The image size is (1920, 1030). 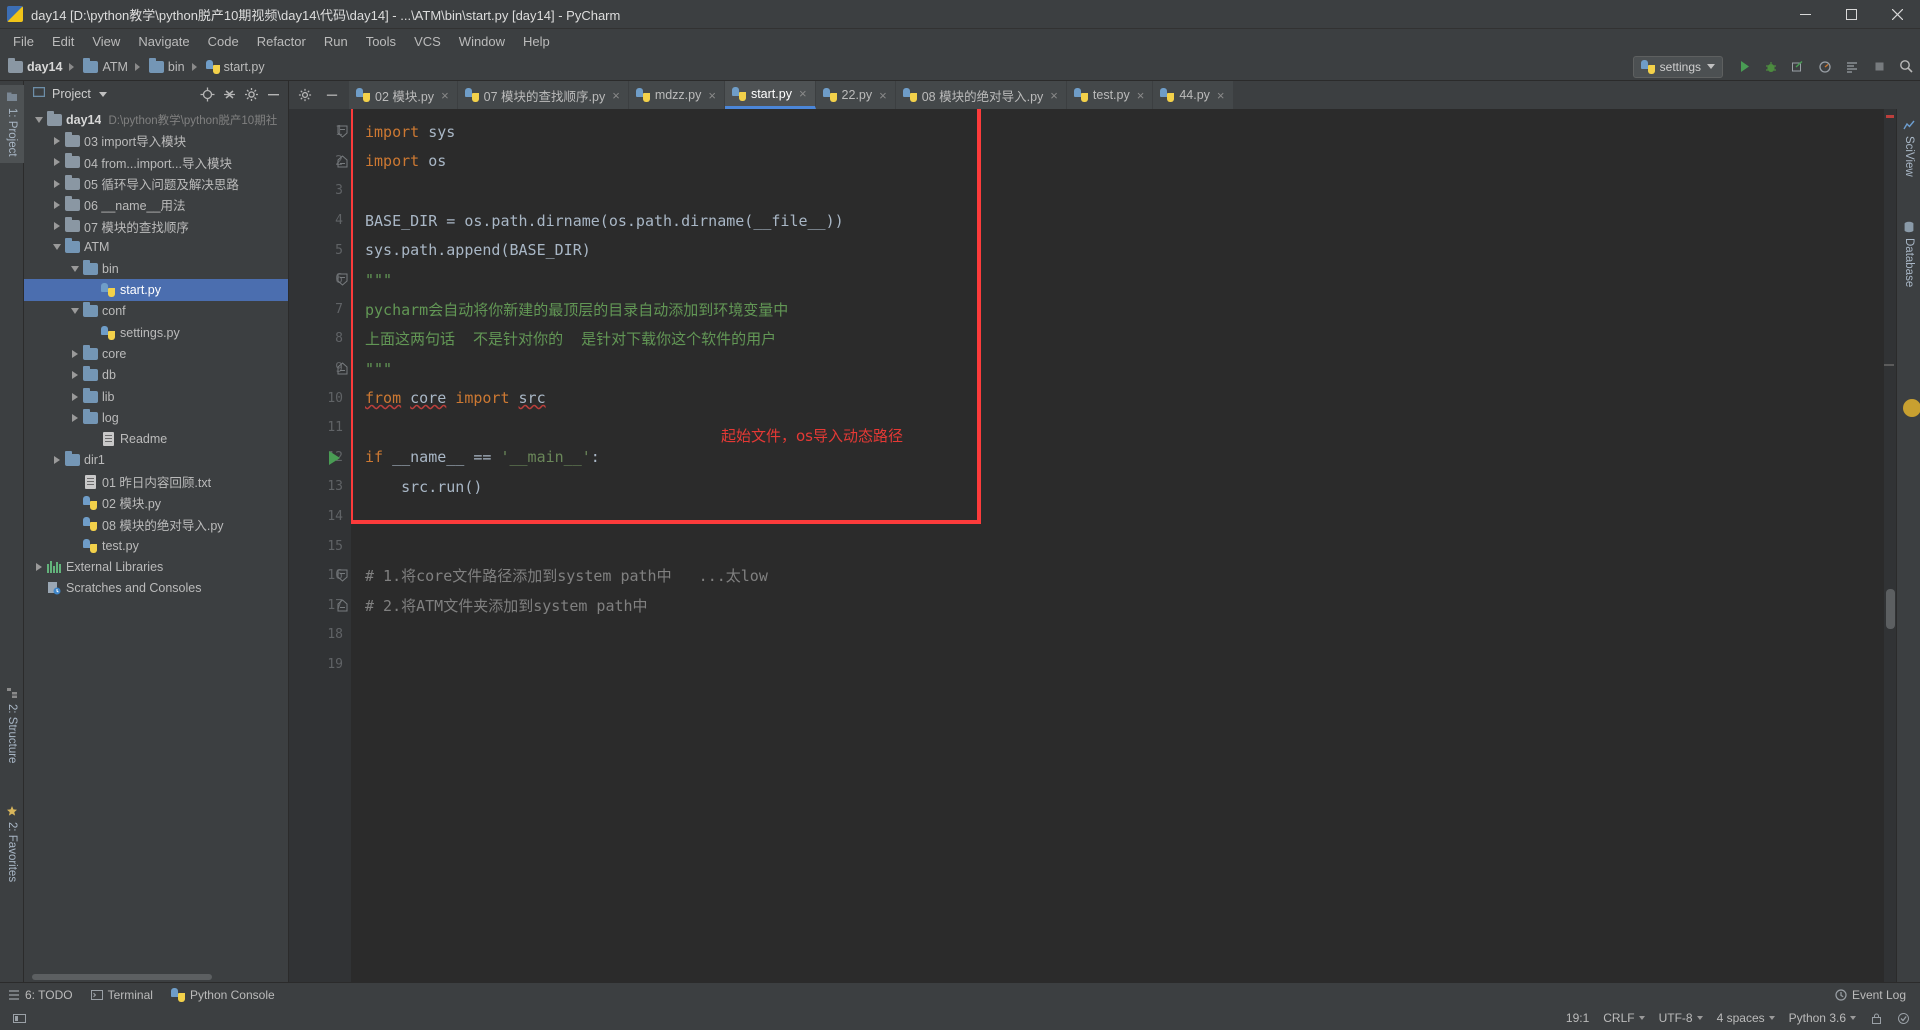 What do you see at coordinates (1908, 148) in the screenshot?
I see `sidebar-item-sciview: SciView` at bounding box center [1908, 148].